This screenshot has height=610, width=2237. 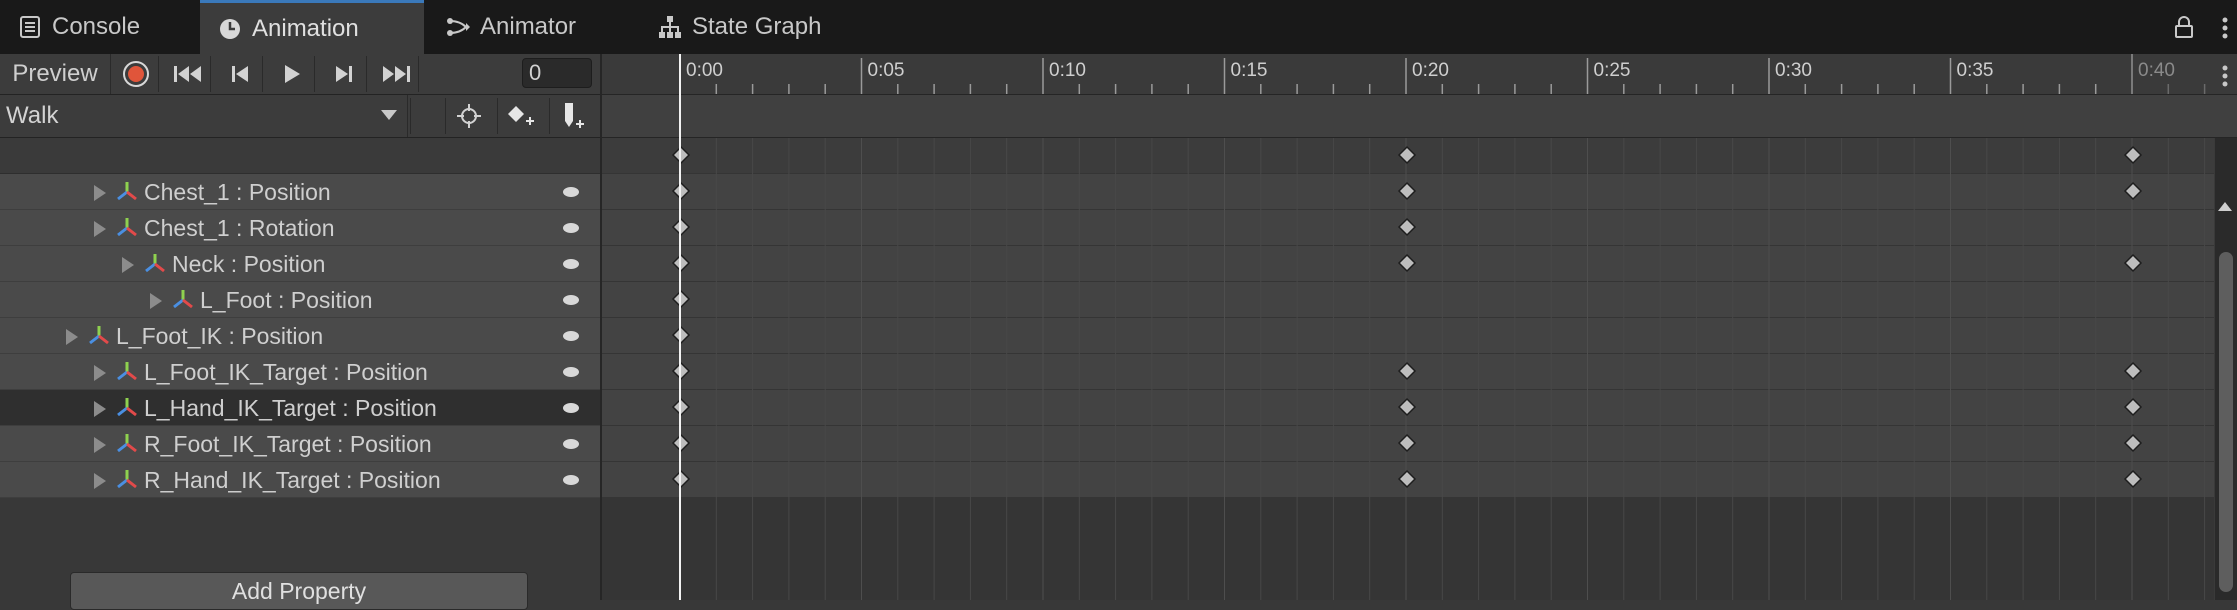 What do you see at coordinates (2225, 206) in the screenshot?
I see `scroll-up-arrow-icon` at bounding box center [2225, 206].